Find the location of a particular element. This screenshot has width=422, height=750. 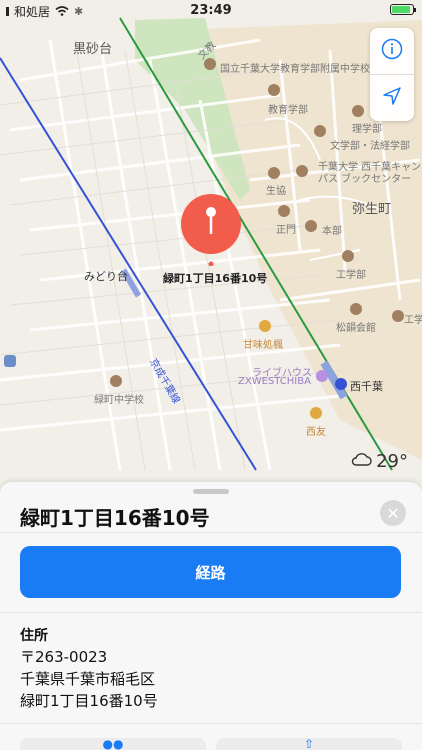

map-label-nishichiba: 西千葉 is located at coordinates (366, 386).